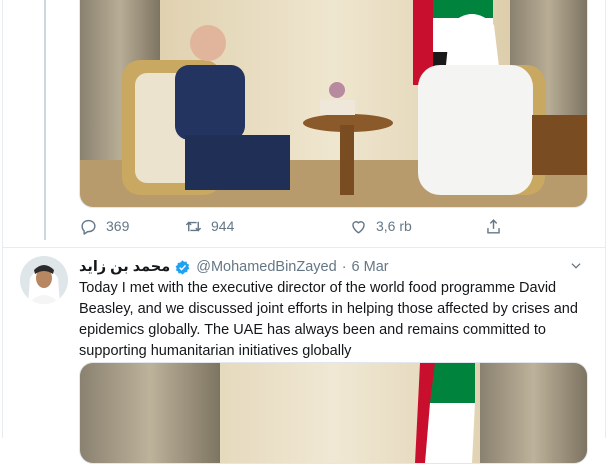 Image resolution: width=609 pixels, height=464 pixels. Describe the element at coordinates (370, 267) in the screenshot. I see `tweet-date: 6 Mar` at that location.